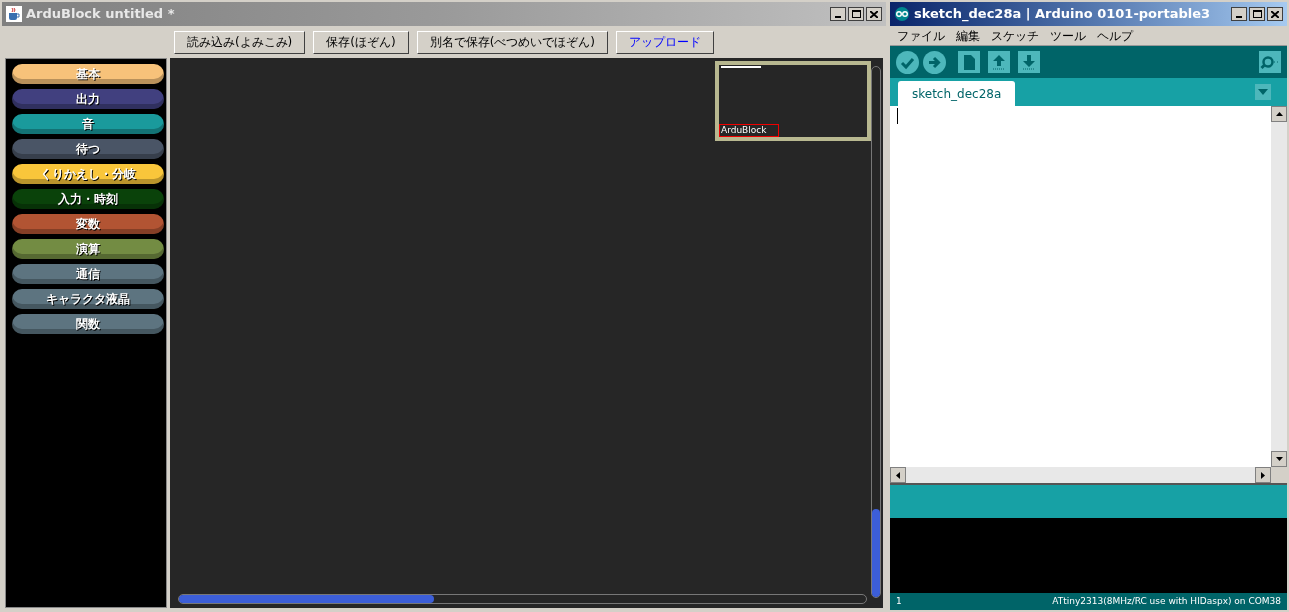 This screenshot has width=1289, height=612. I want to click on left-arrow-icon, so click(898, 475).